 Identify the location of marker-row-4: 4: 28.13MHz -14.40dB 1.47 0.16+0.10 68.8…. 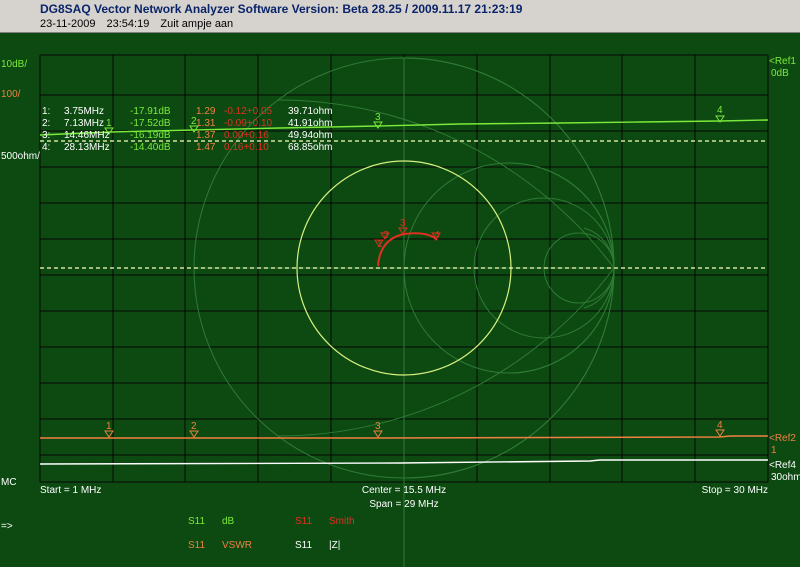
(187, 147).